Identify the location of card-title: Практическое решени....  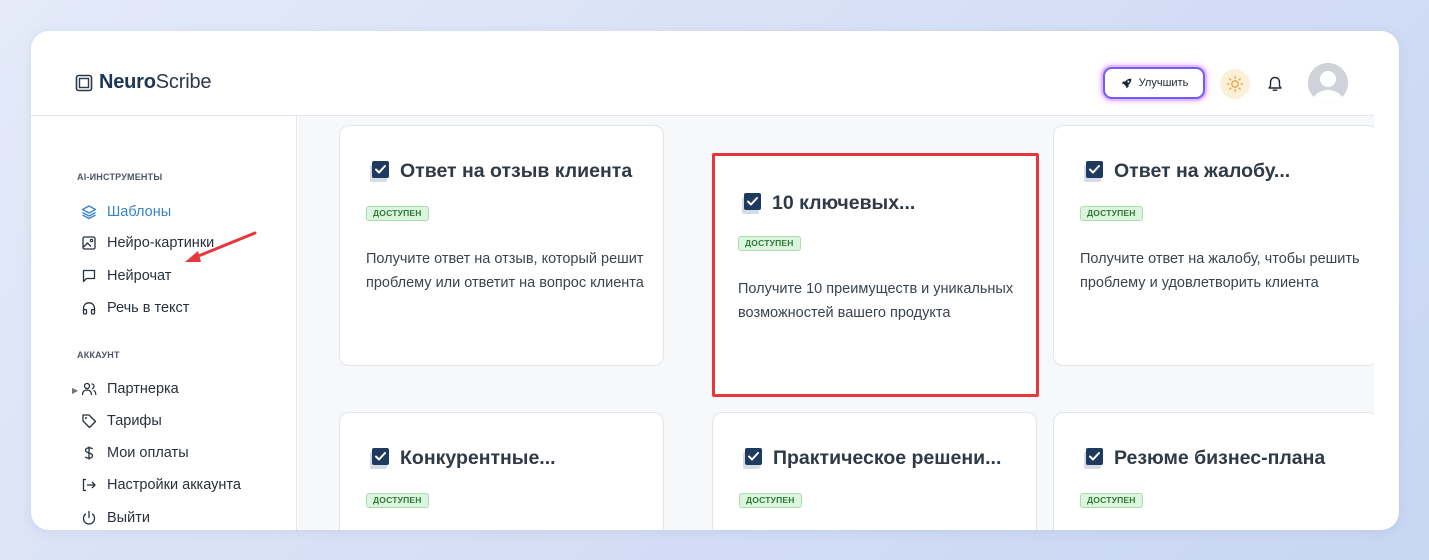
(872, 458).